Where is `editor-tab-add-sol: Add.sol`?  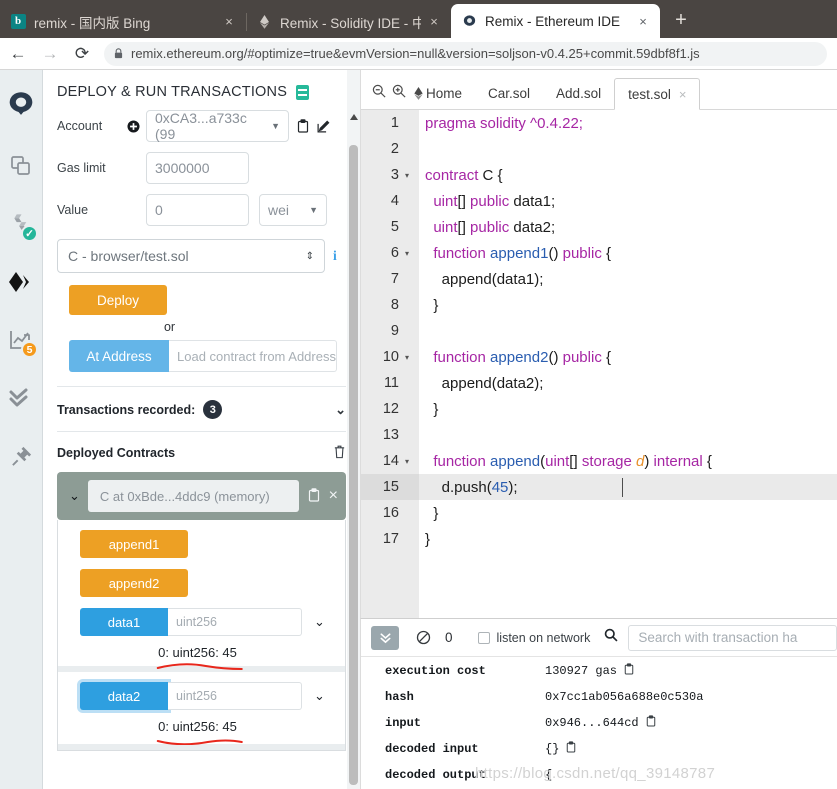 editor-tab-add-sol: Add.sol is located at coordinates (578, 93).